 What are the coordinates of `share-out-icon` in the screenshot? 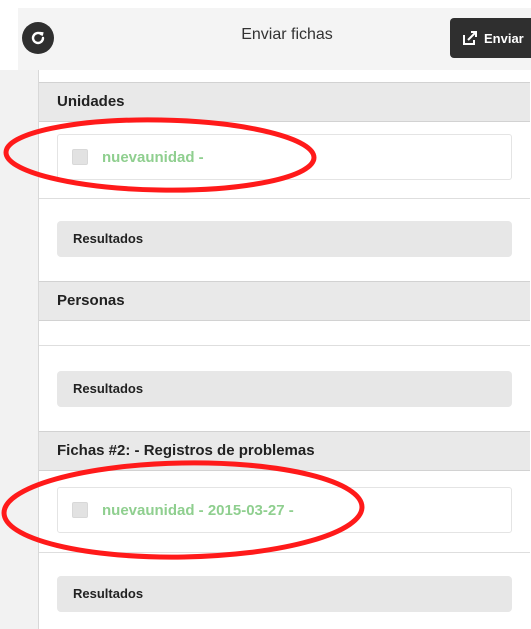 It's located at (470, 38).